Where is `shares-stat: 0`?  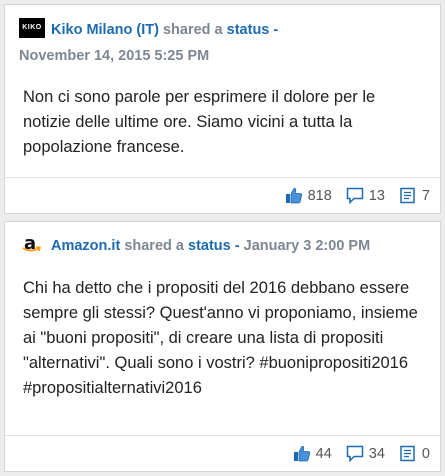
shares-stat: 0 is located at coordinates (414, 453).